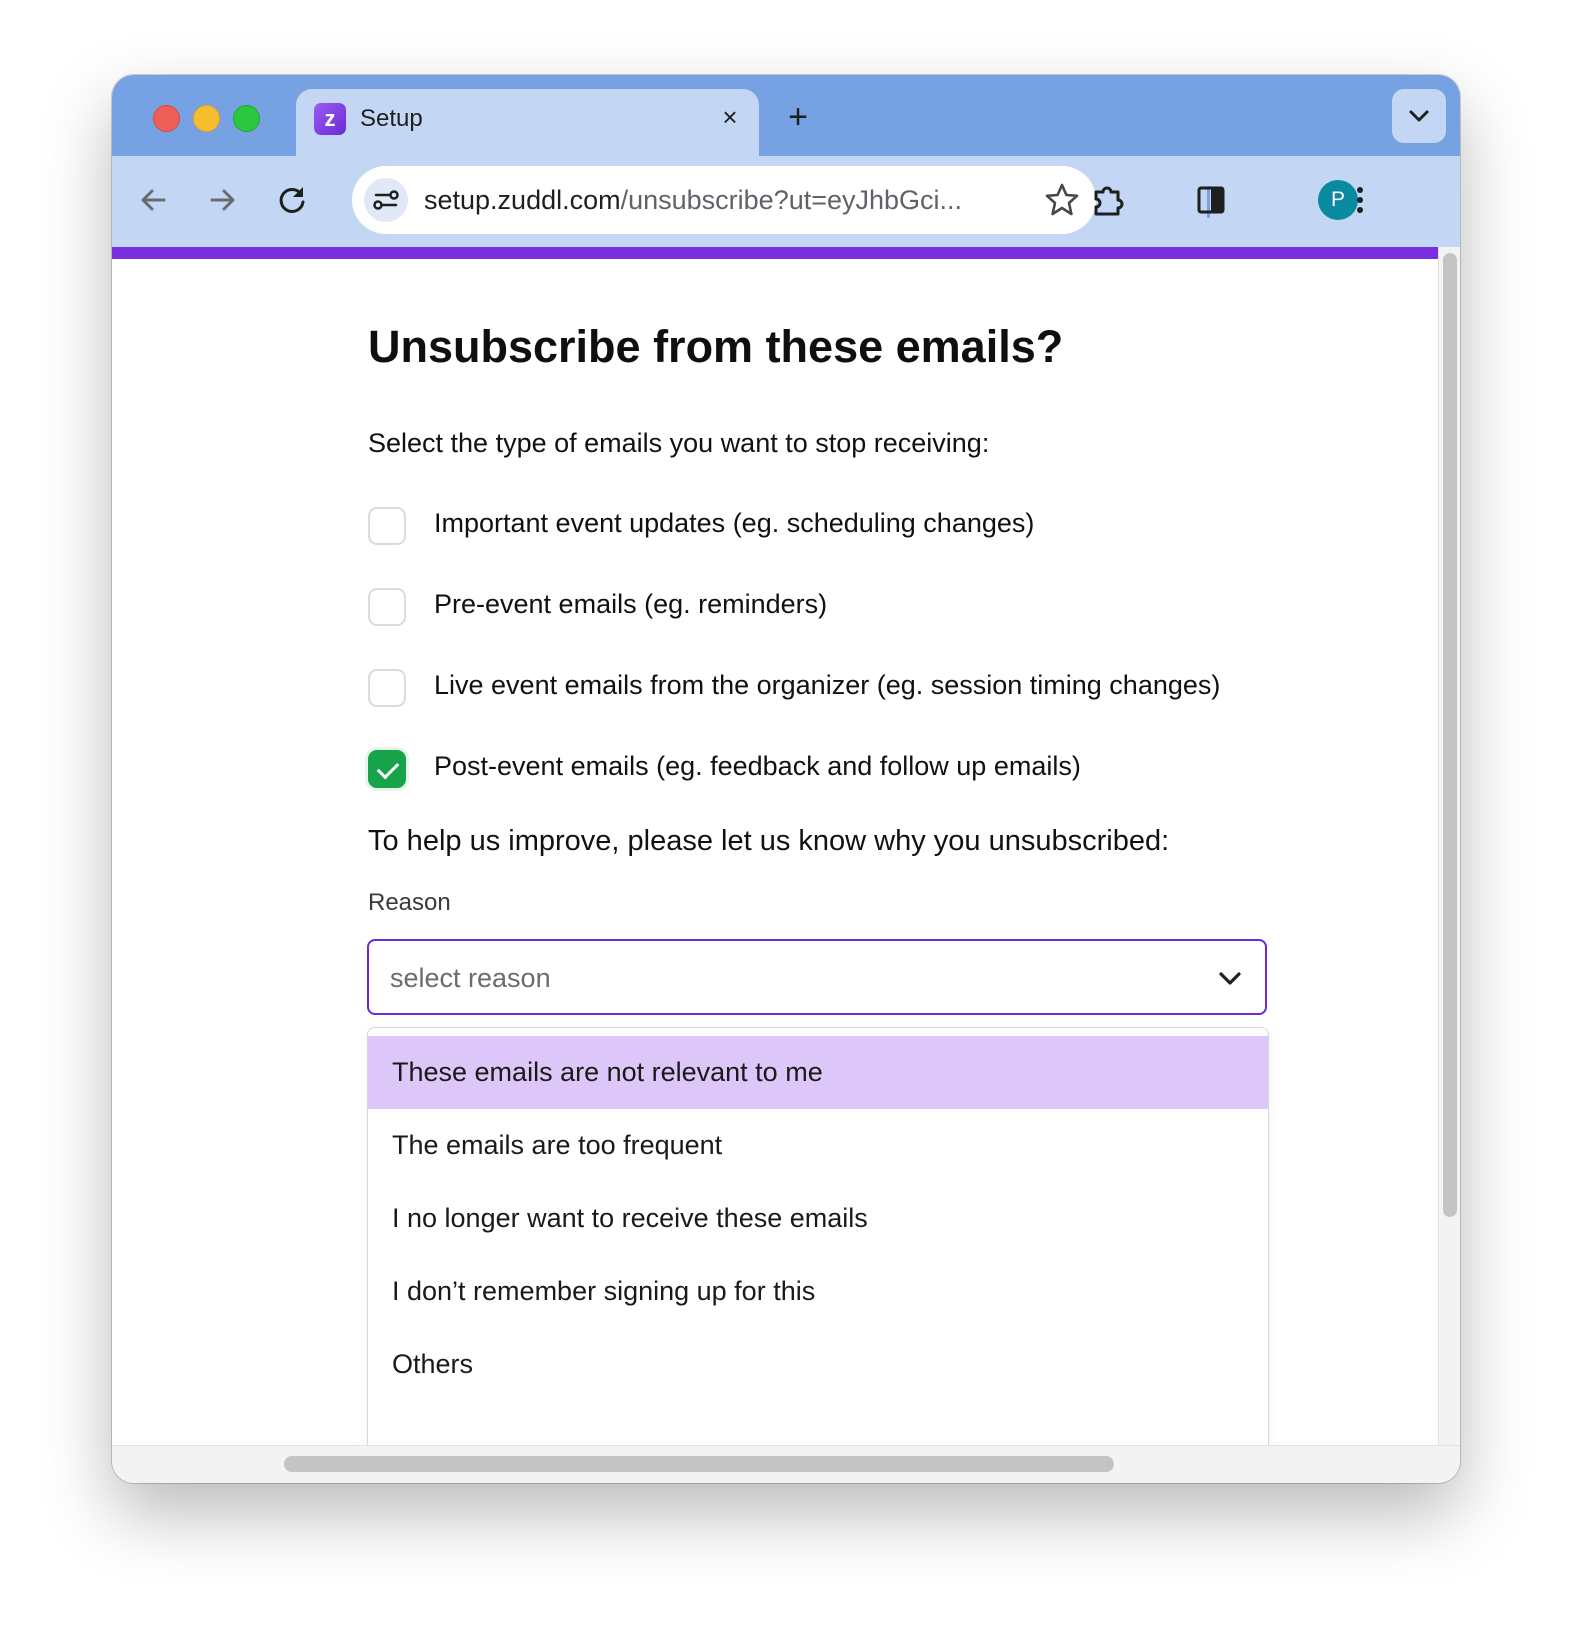 The image size is (1572, 1632). I want to click on browser-menu-button, so click(1360, 200).